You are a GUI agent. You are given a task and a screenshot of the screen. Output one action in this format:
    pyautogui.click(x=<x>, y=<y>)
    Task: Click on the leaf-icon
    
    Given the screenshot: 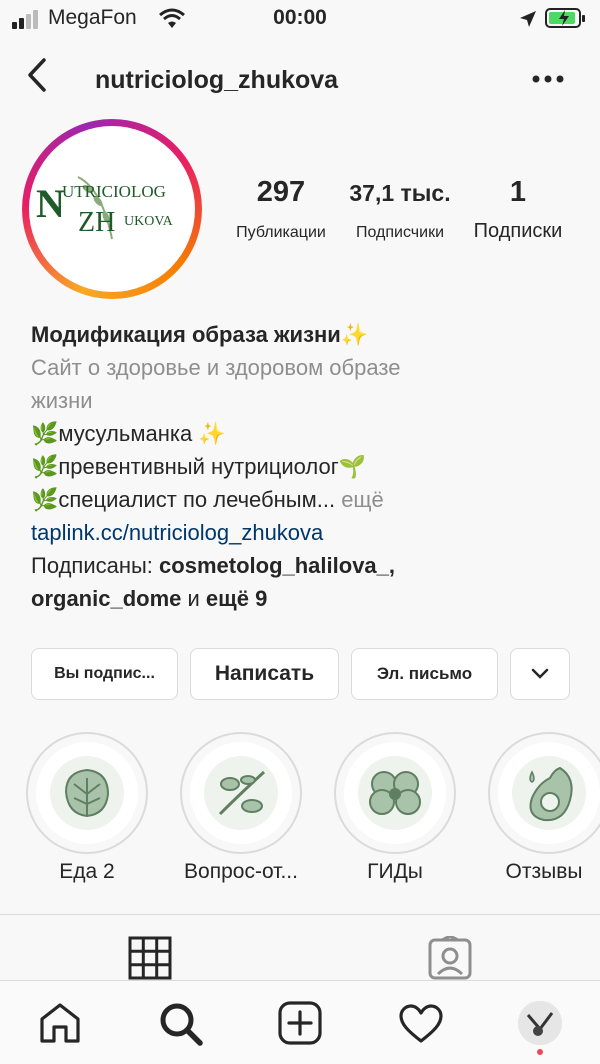 What is the action you would take?
    pyautogui.click(x=87, y=793)
    